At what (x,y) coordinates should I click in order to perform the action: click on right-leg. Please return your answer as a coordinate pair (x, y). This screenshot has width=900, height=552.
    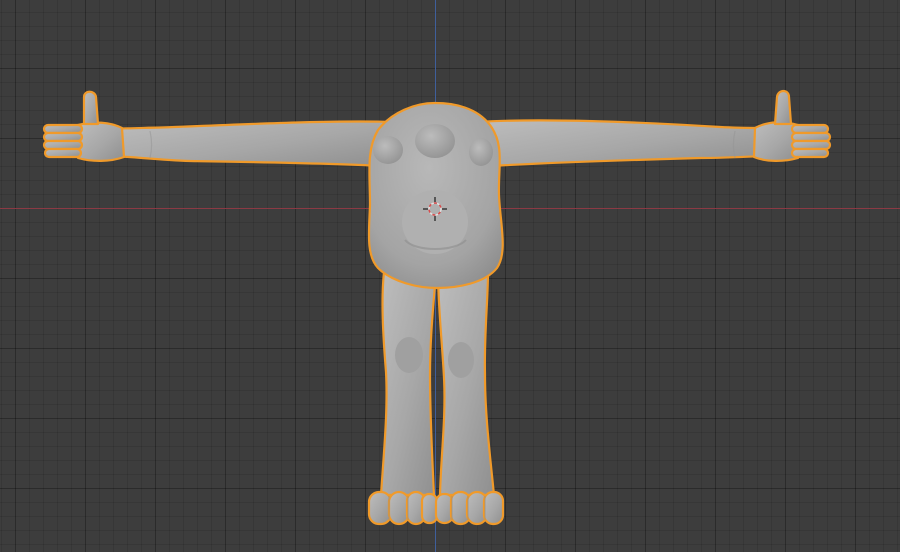
    Looking at the image, I should click on (466, 383).